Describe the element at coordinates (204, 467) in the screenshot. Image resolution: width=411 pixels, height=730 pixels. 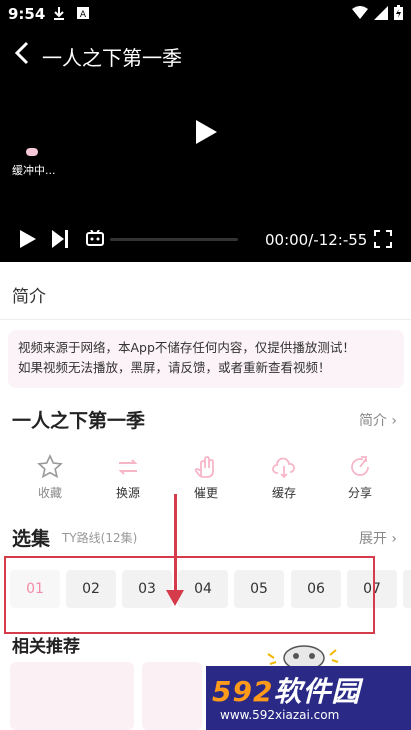
I see `hand-icon` at that location.